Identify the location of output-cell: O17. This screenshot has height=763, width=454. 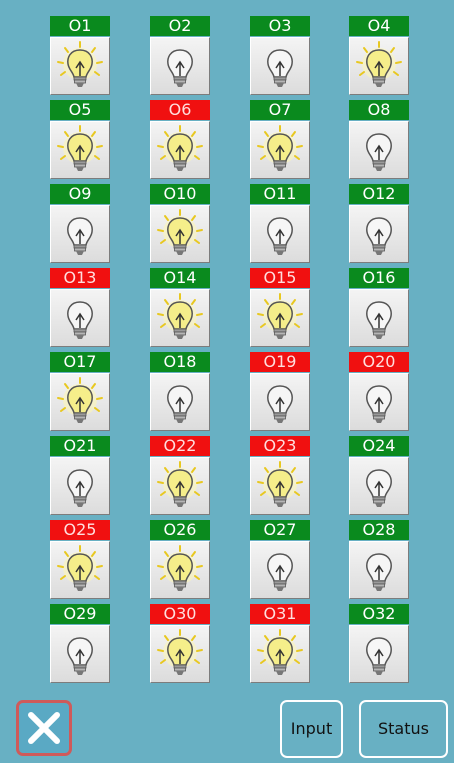
(80, 391).